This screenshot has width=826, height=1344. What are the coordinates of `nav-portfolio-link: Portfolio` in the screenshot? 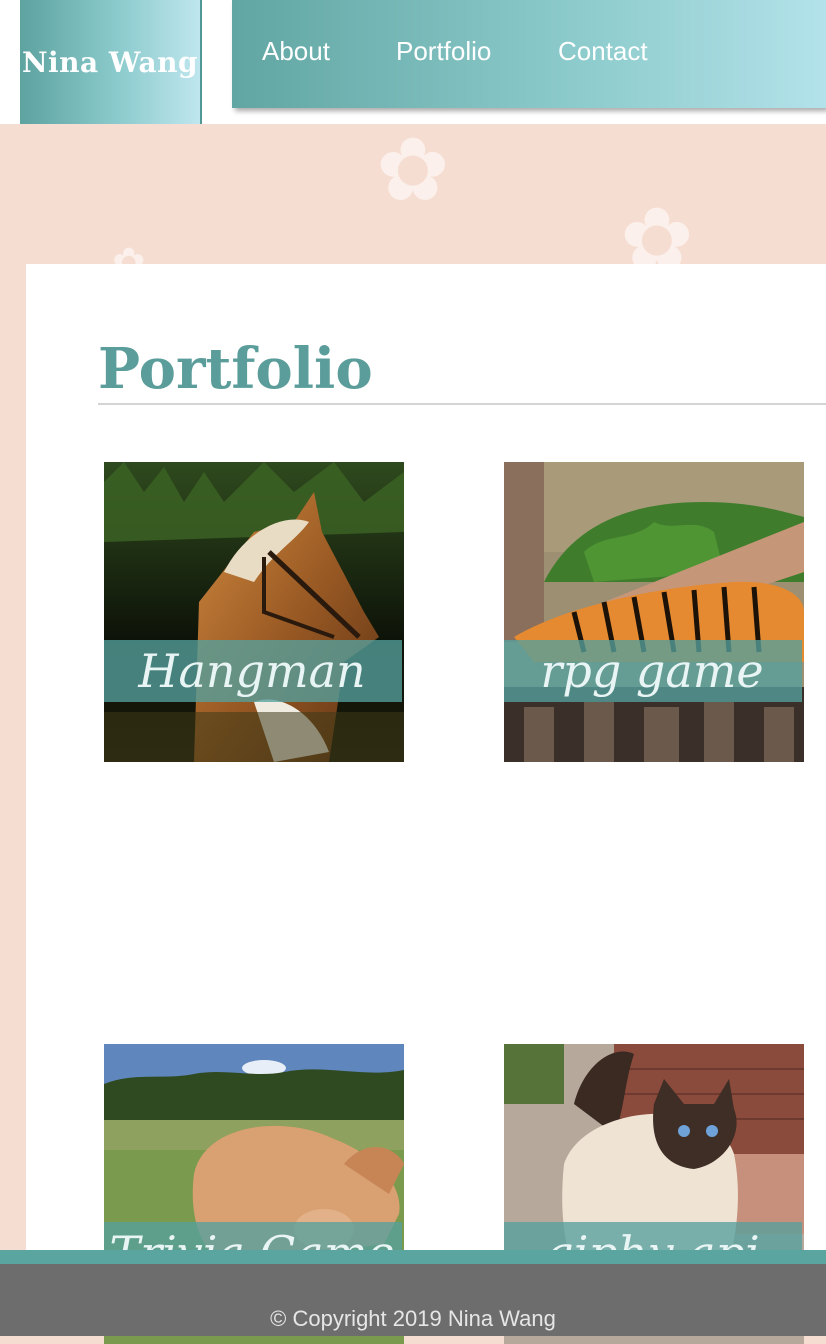 It's located at (443, 51).